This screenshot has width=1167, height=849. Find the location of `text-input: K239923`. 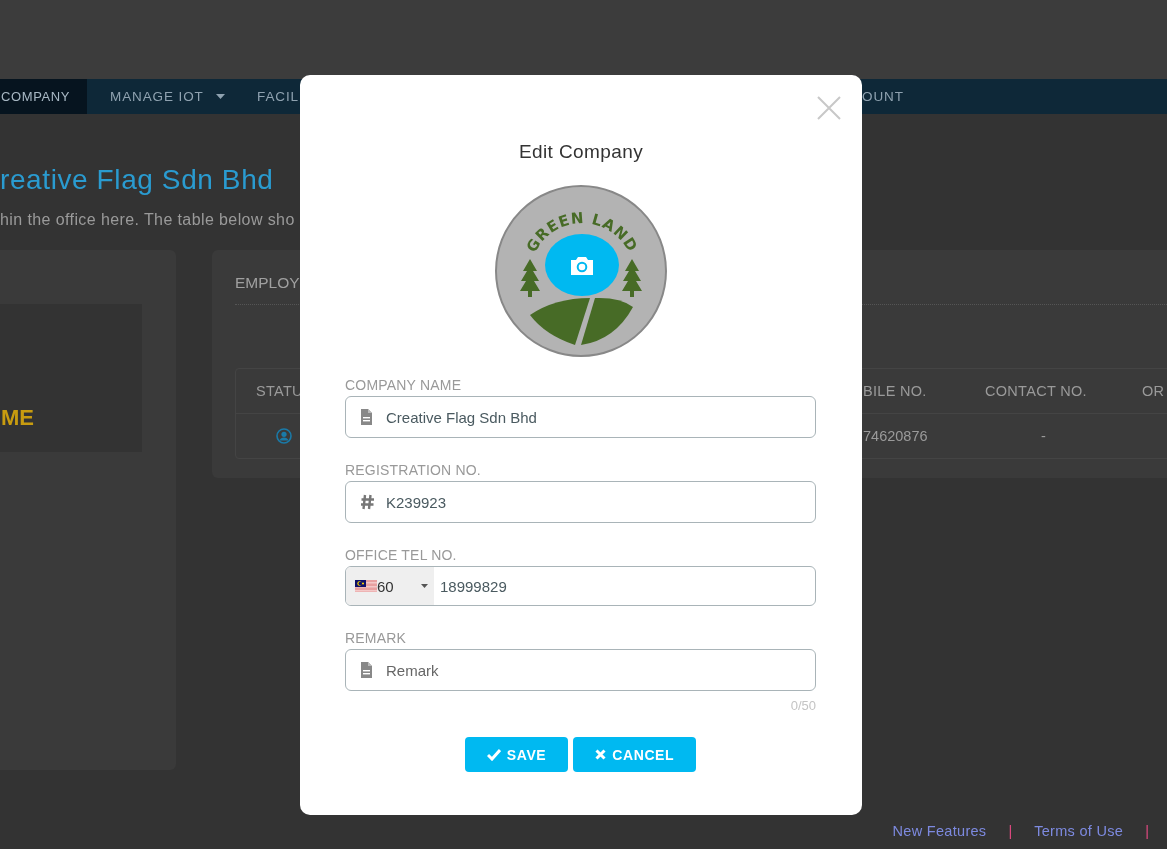

text-input: K239923 is located at coordinates (600, 502).